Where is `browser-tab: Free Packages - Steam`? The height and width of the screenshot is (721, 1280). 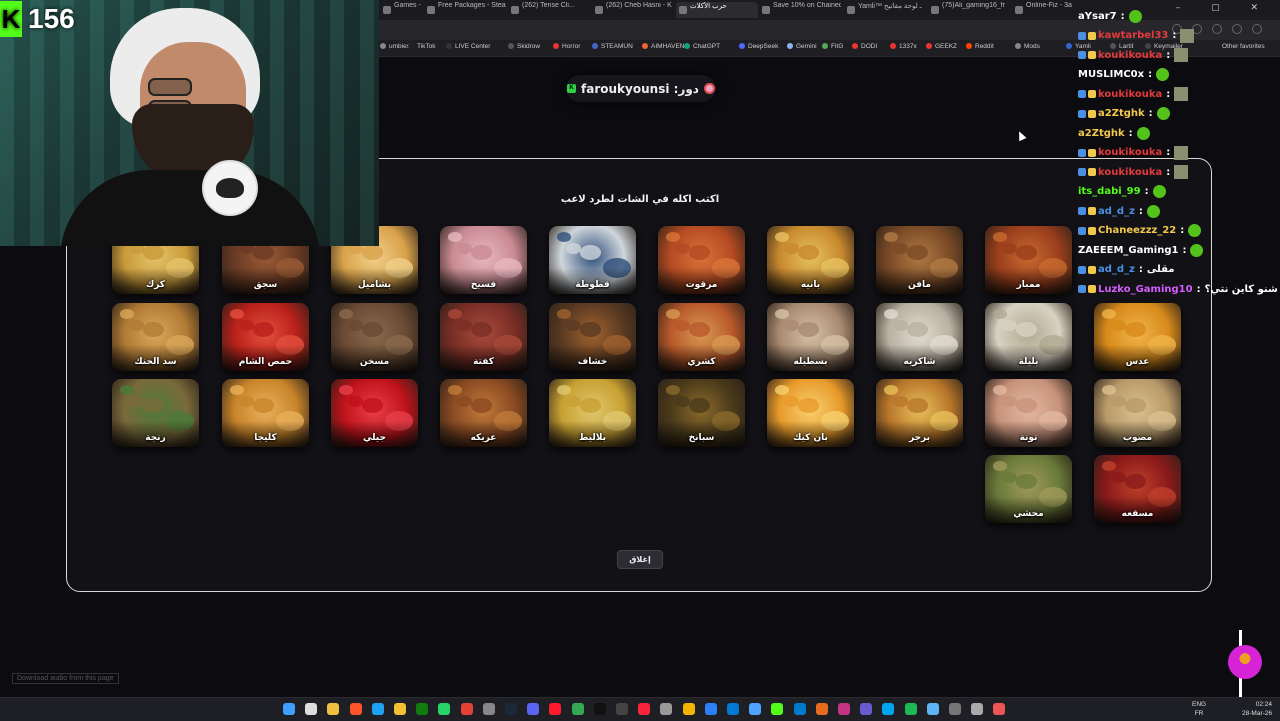
browser-tab: Free Packages - Steam is located at coordinates (465, 10).